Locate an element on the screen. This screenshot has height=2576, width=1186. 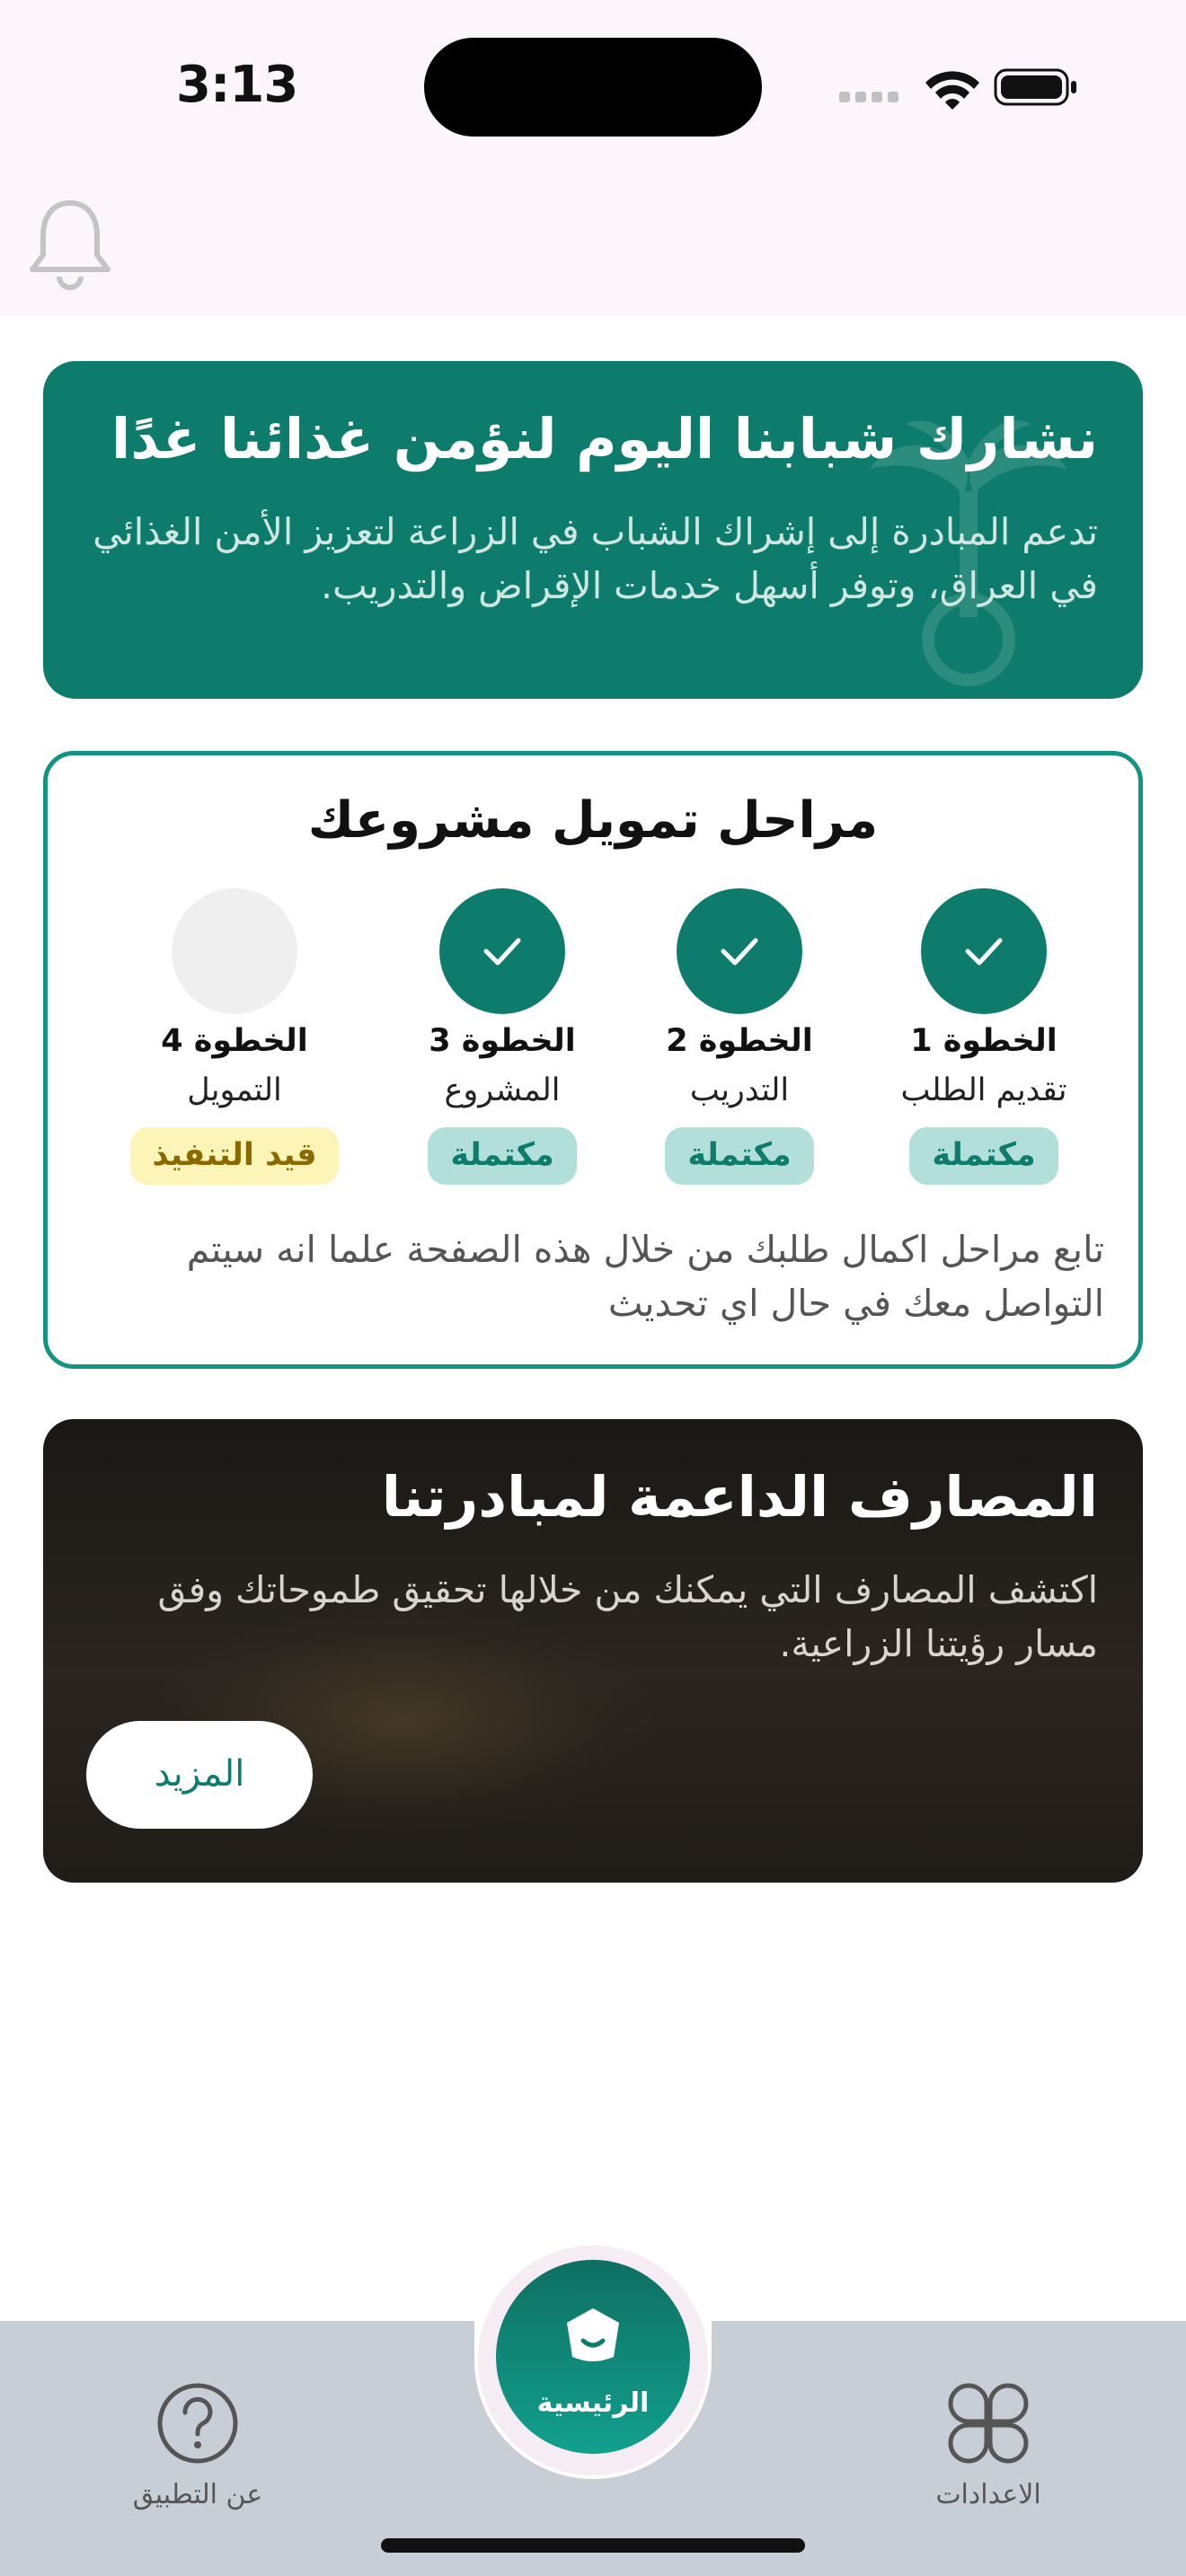
step-4: الخطوة 4 التمويل قيد التنفيذ is located at coordinates (234, 1041).